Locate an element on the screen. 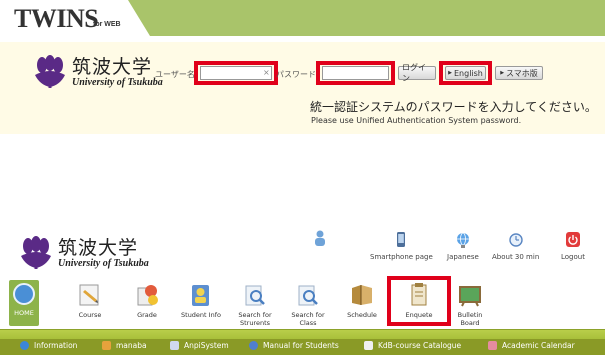  university-logo-menu: 筑波大学 University of Tsukuba is located at coordinates (83, 253).